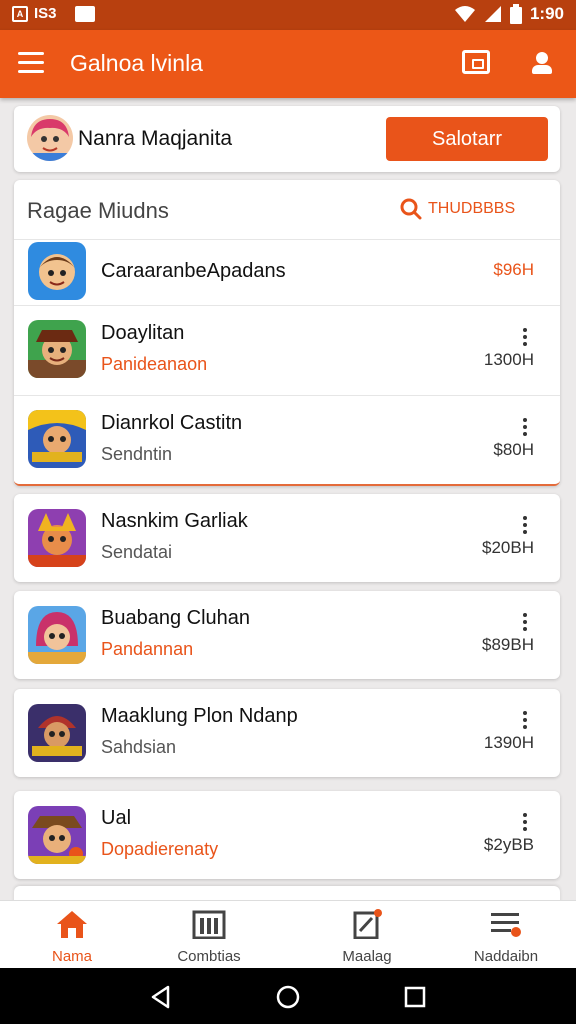  What do you see at coordinates (72, 924) in the screenshot?
I see `home-icon` at bounding box center [72, 924].